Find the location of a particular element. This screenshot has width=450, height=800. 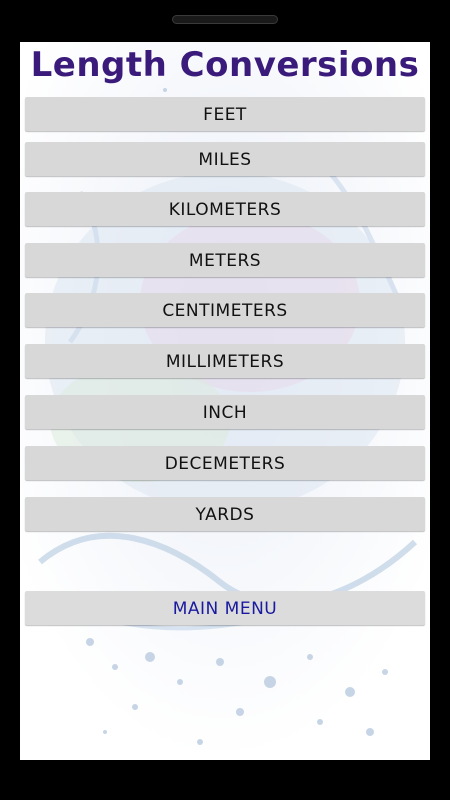

inch-button: INCH is located at coordinates (225, 412).